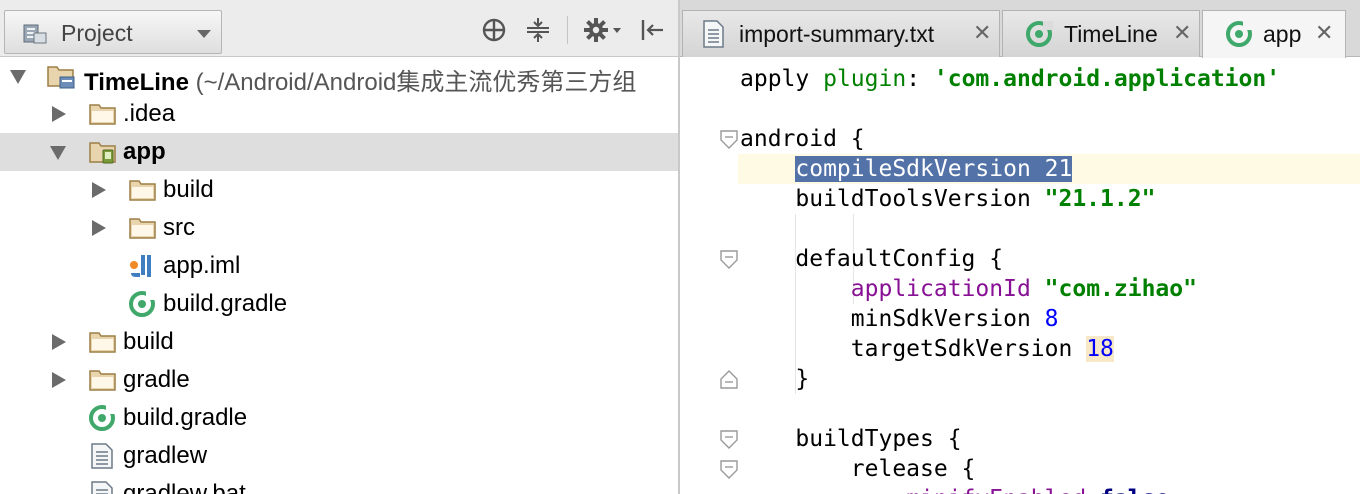 The width and height of the screenshot is (1360, 494). Describe the element at coordinates (339, 342) in the screenshot. I see `tree-item-build: build` at that location.